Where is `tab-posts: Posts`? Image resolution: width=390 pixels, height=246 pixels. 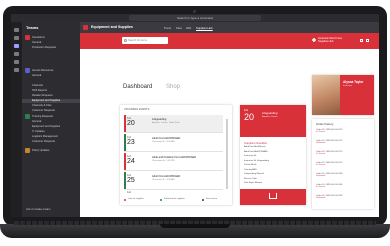 tab-posts: Posts is located at coordinates (167, 28).